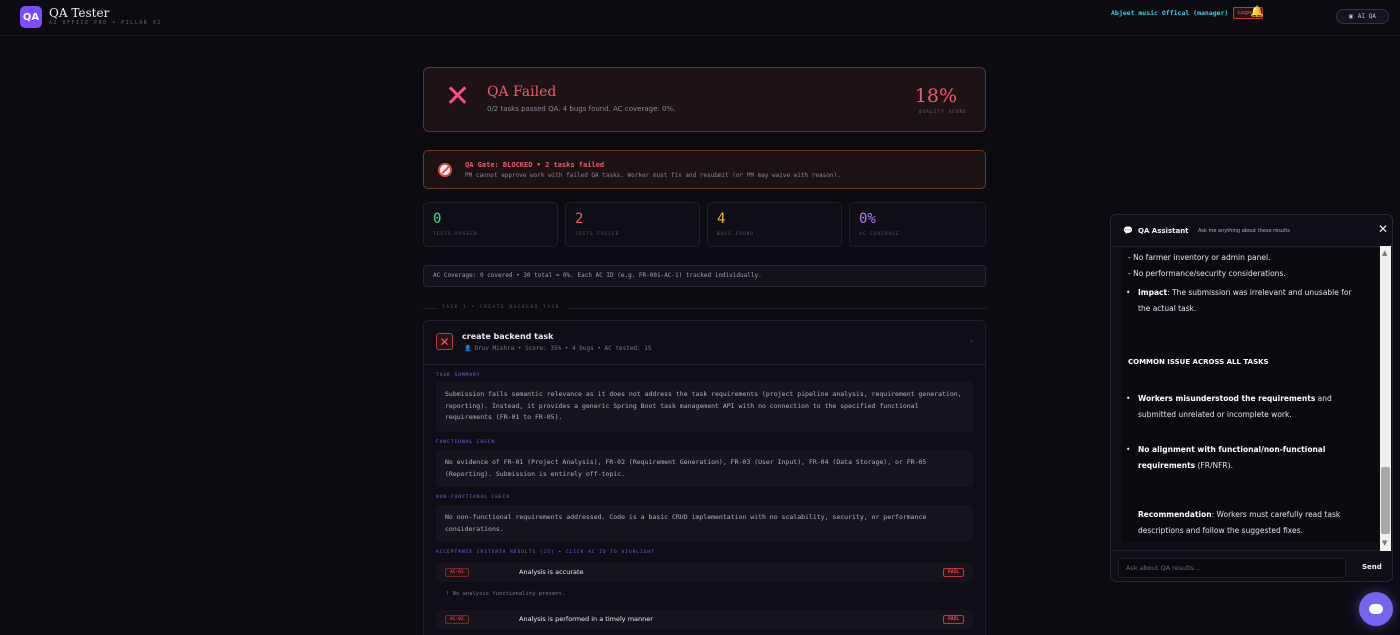 The height and width of the screenshot is (635, 1400). What do you see at coordinates (445, 170) in the screenshot?
I see `no-entry-icon` at bounding box center [445, 170].